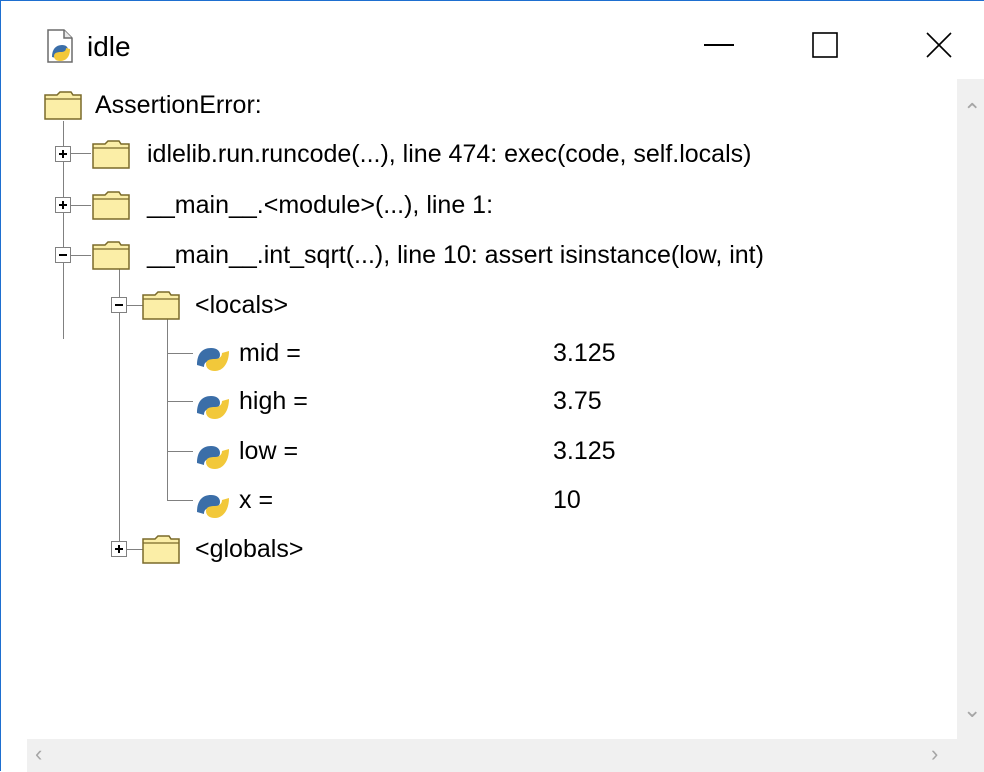 The image size is (984, 772). I want to click on maximize-button, so click(825, 45).